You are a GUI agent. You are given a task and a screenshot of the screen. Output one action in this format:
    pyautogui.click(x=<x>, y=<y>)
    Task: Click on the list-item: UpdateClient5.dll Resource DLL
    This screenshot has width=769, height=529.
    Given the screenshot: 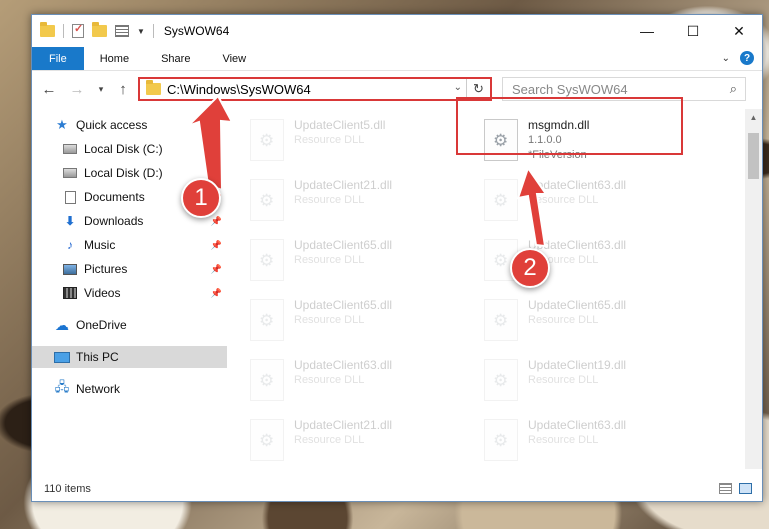 What is the action you would take?
    pyautogui.click(x=343, y=140)
    